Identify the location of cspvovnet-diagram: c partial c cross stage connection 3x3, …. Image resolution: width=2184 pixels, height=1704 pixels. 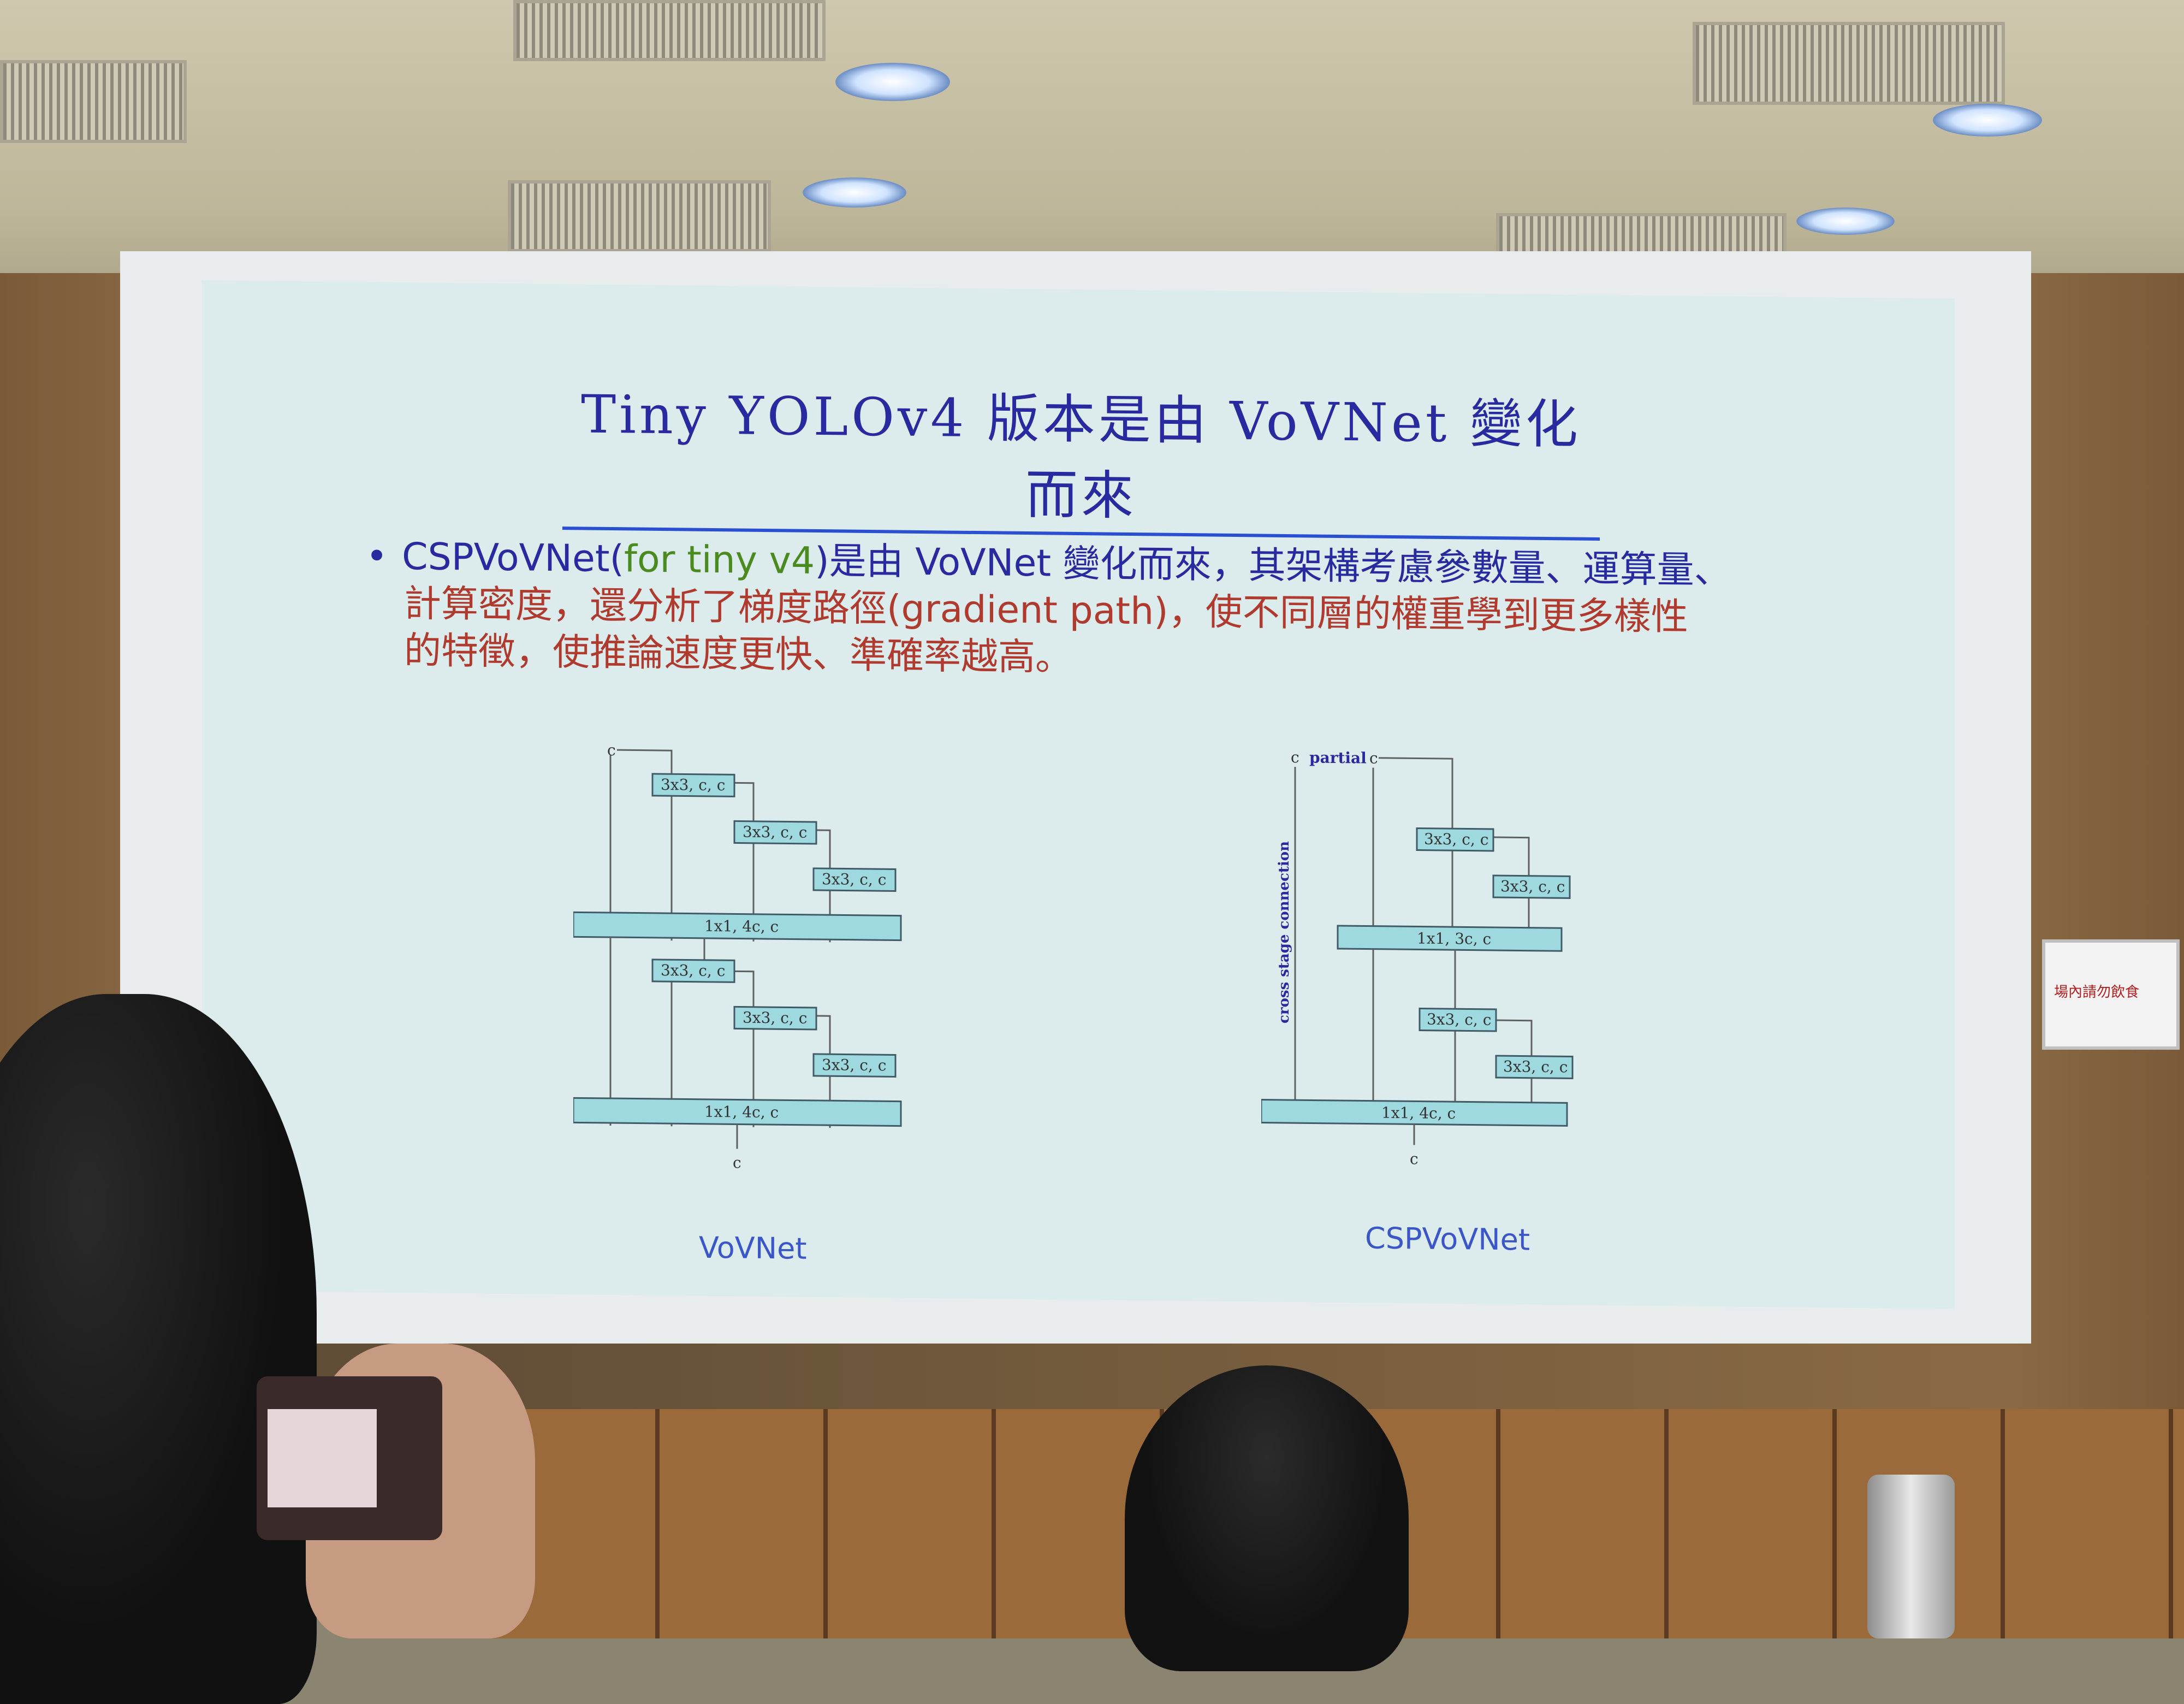
(1418, 959).